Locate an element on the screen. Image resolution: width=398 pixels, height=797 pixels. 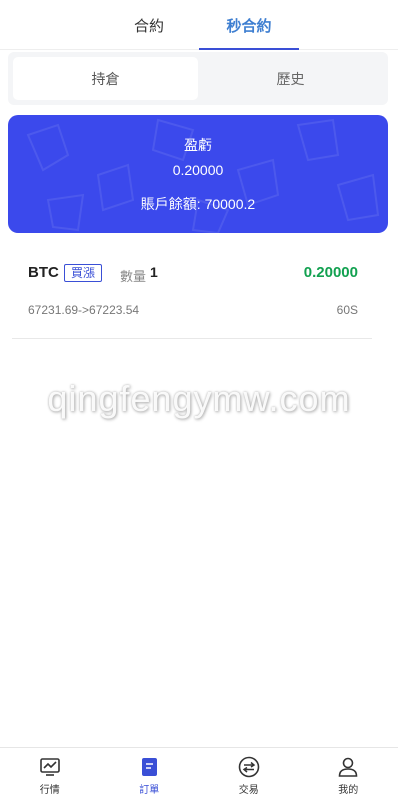
nav-label: 我的 is located at coordinates (348, 790).